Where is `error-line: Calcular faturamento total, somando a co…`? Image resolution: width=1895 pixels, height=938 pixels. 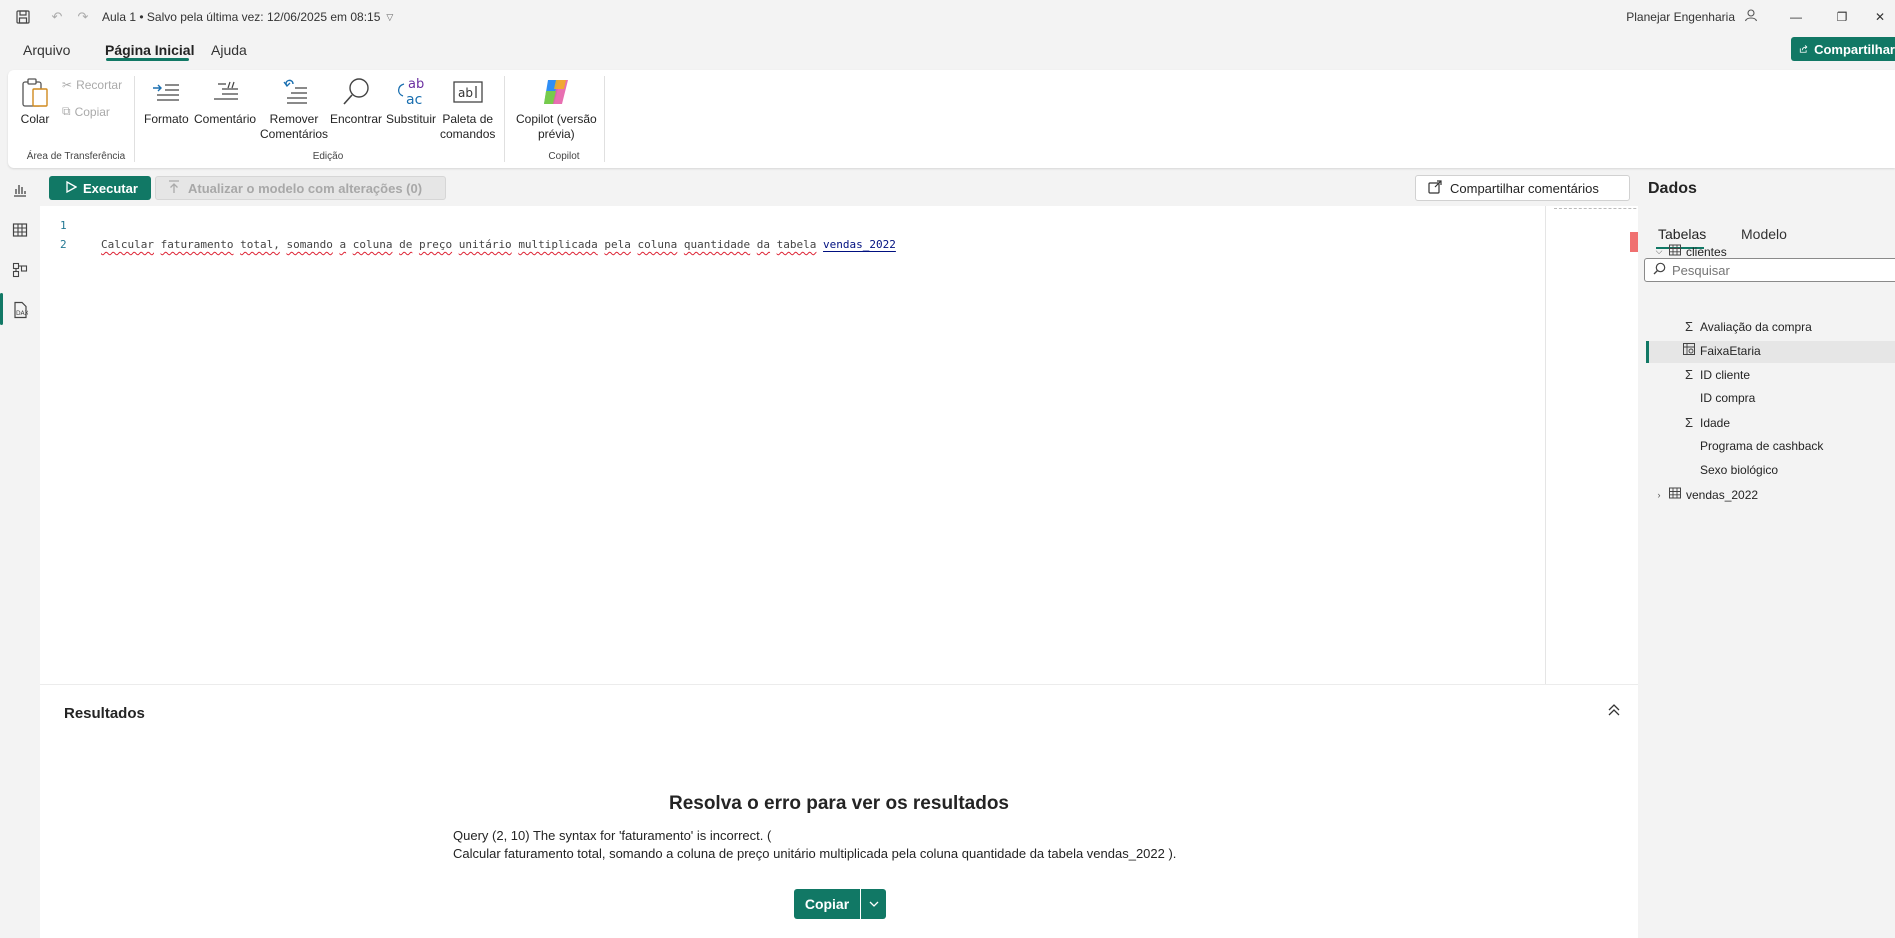
error-line: Calcular faturamento total, somando a co… is located at coordinates (815, 853).